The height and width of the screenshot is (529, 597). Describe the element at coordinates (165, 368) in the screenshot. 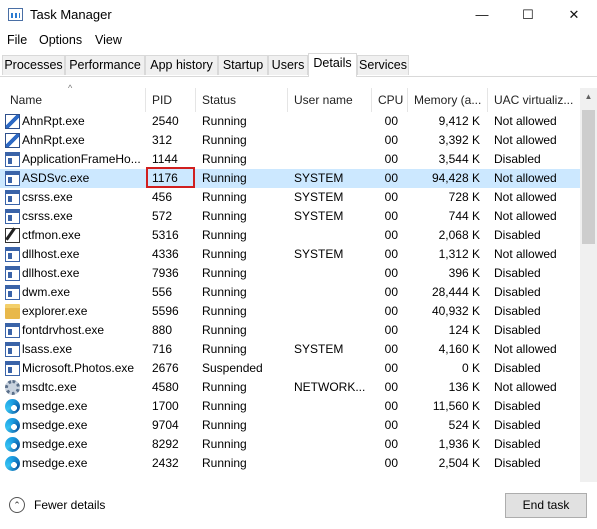

I see `cell-pid: 2676` at that location.